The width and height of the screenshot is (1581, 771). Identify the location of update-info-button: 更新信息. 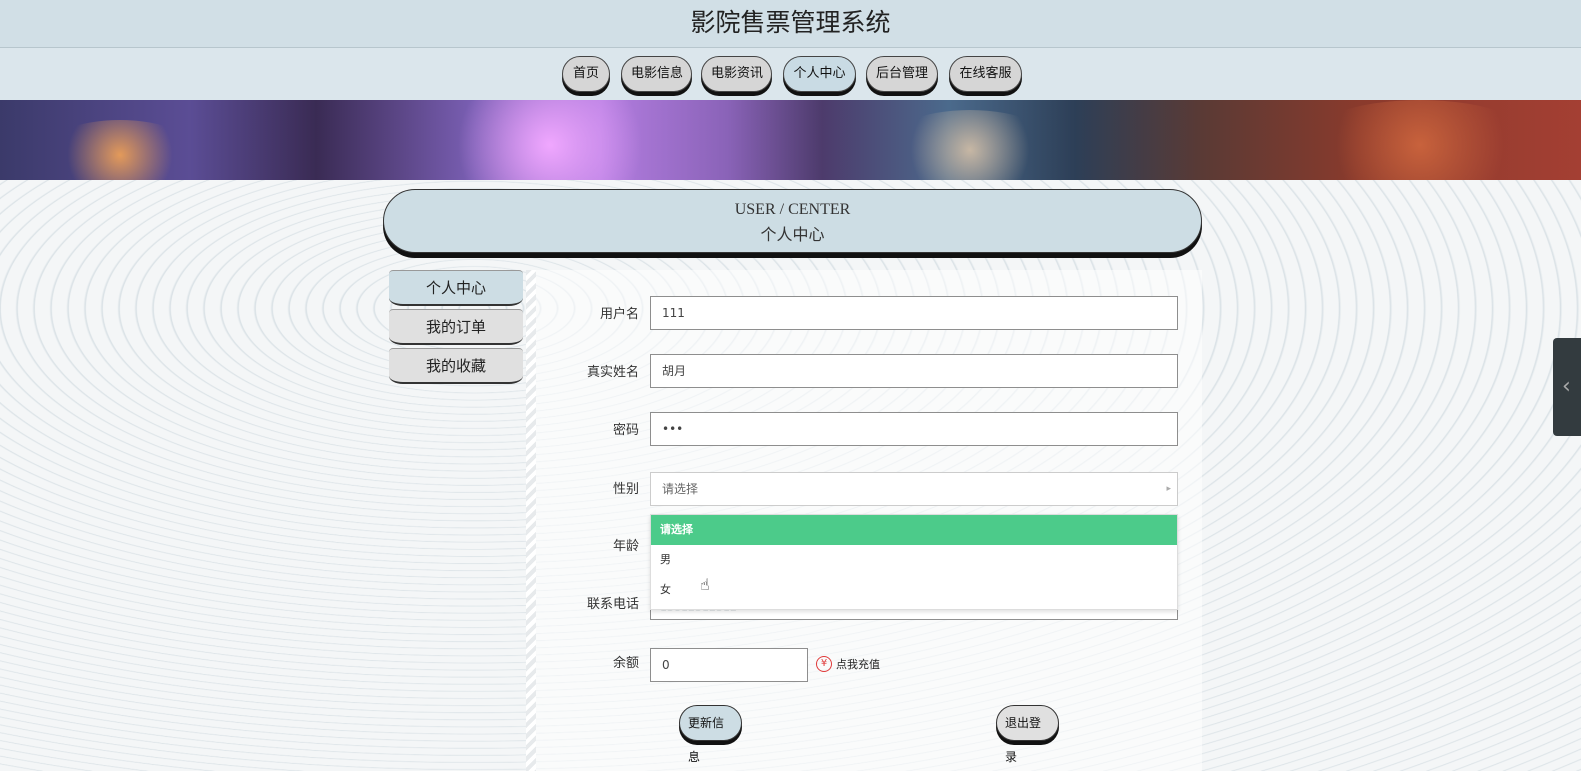
(710, 734).